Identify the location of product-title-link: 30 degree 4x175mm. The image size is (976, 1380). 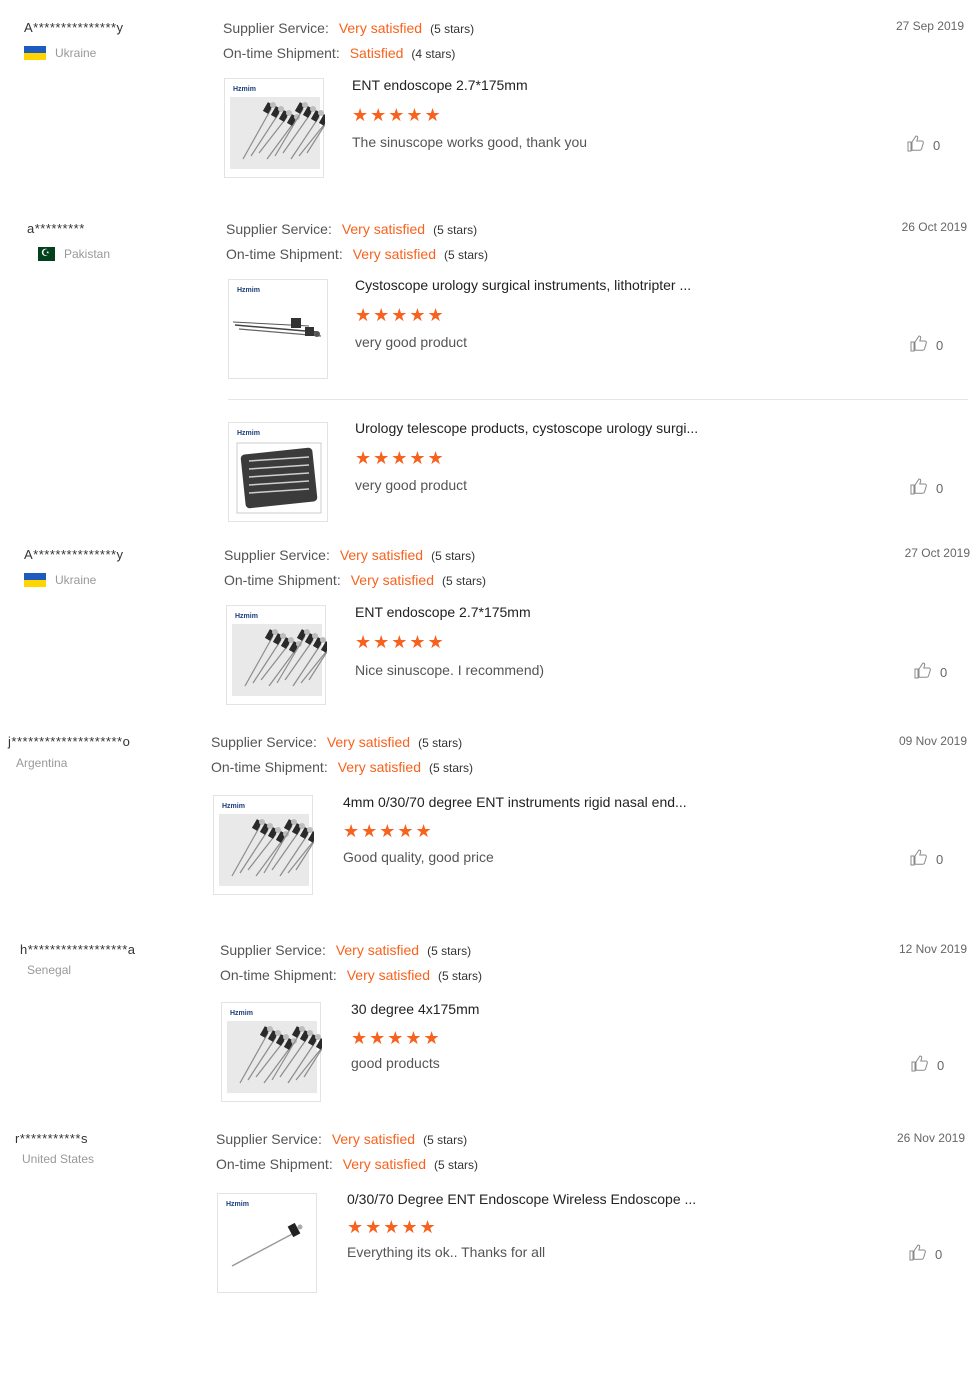
(415, 1009).